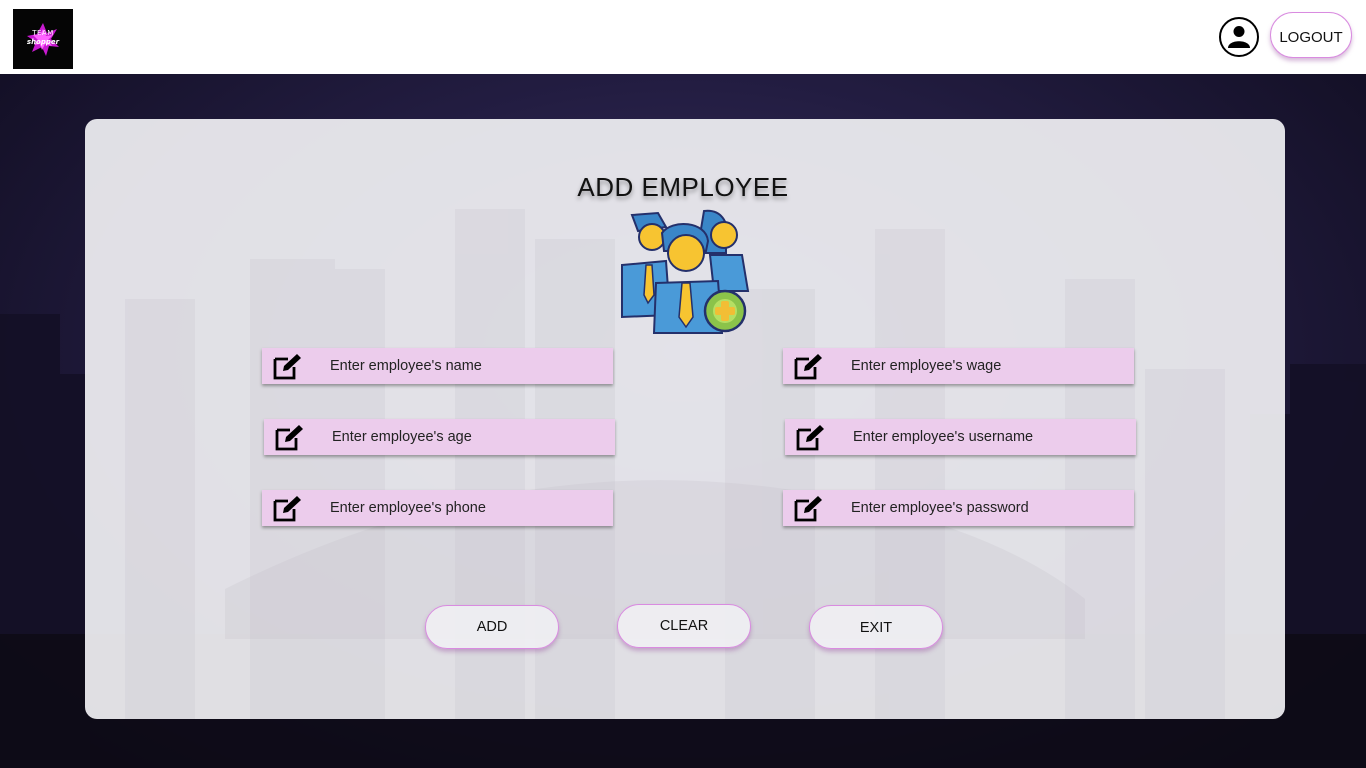 Image resolution: width=1366 pixels, height=768 pixels. I want to click on top-bar: TEAM shopper LOGOUT, so click(683, 37).